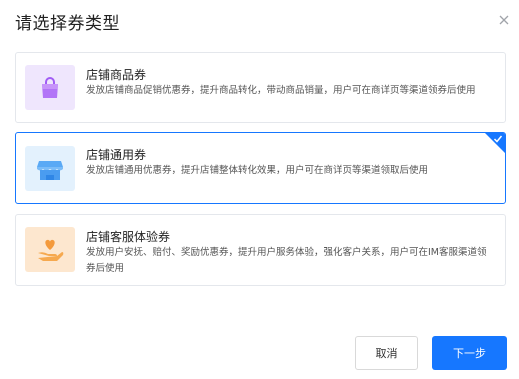 The image size is (519, 379). What do you see at coordinates (116, 75) in the screenshot?
I see `coupon-option-name: 店铺商品券` at bounding box center [116, 75].